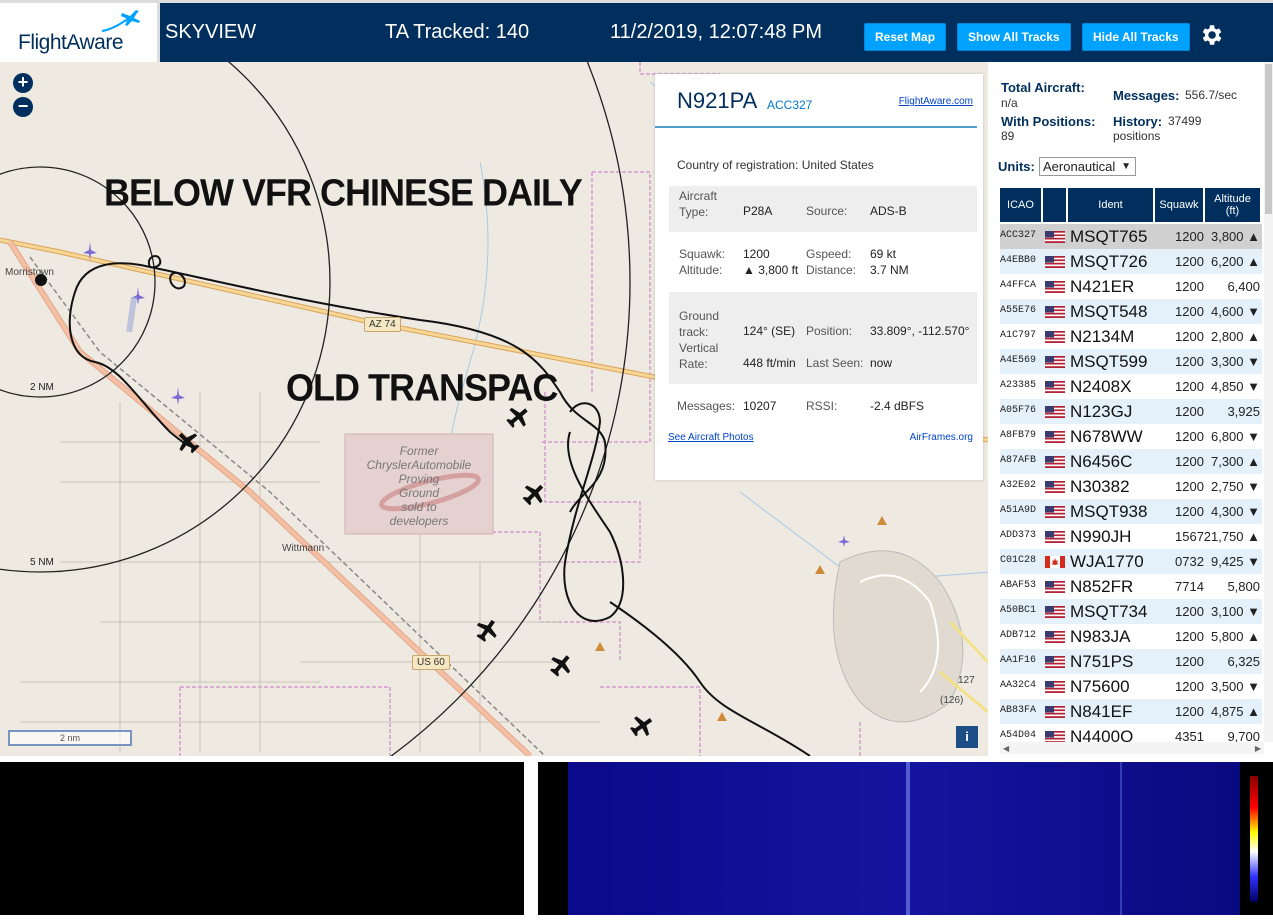 This screenshot has width=1273, height=920. Describe the element at coordinates (1131, 411) in the screenshot. I see `table-row: A05F76 N123GJ 1200 3,925` at that location.